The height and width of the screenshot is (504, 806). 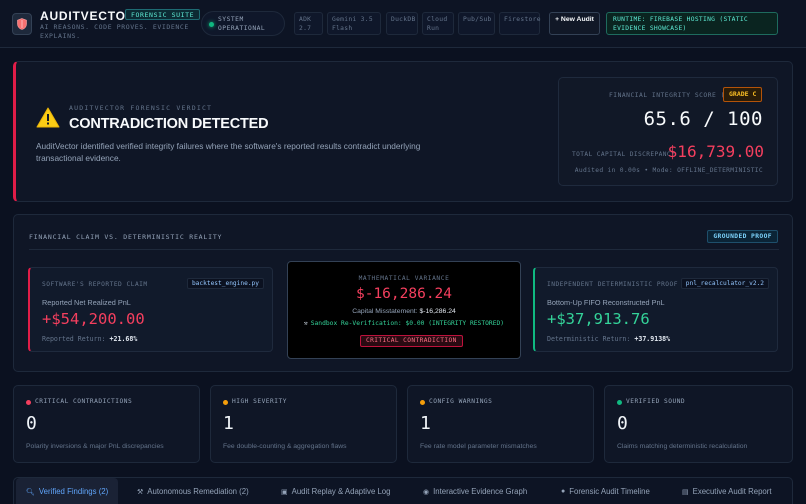 I want to click on independent-proof-file: pnl_recalculator_v2.2, so click(x=724, y=283).